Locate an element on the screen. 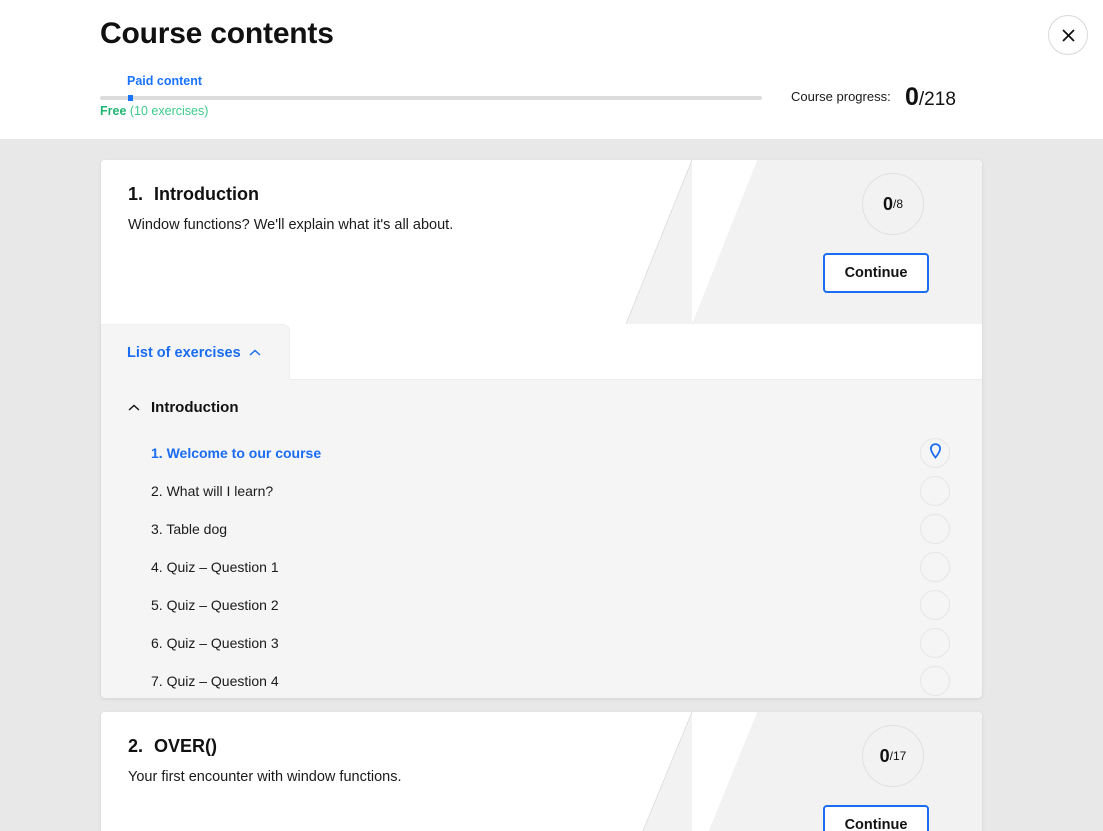 The height and width of the screenshot is (831, 1103). section-title: 2. OVER() is located at coordinates (172, 746).